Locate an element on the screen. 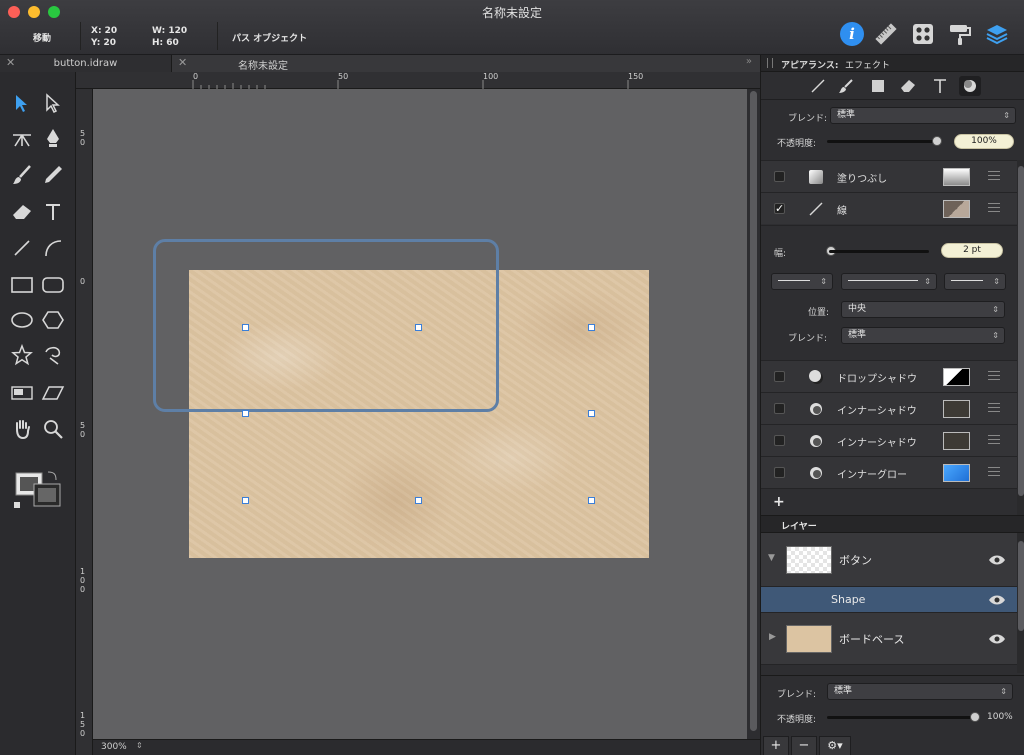 The height and width of the screenshot is (755, 1024). line-end-select: ⇕ is located at coordinates (975, 281).